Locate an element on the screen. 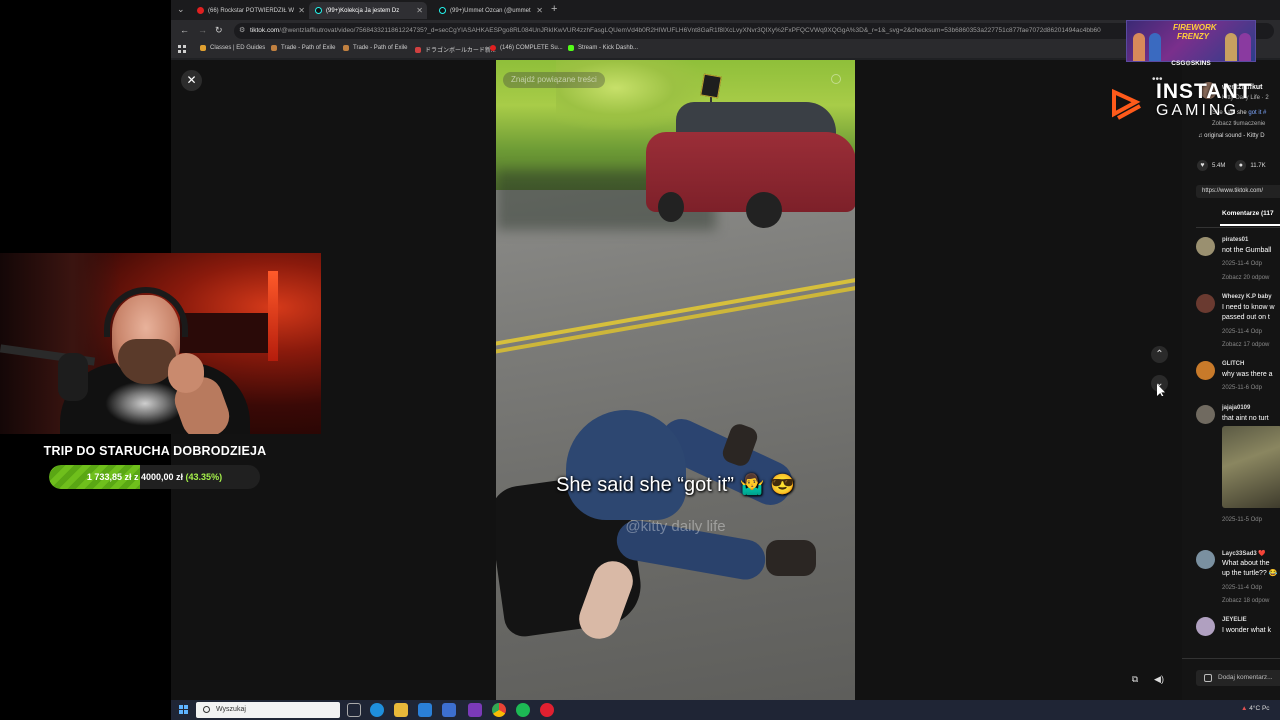 Image resolution: width=1280 pixels, height=720 pixels. task-view-icon is located at coordinates (354, 710).